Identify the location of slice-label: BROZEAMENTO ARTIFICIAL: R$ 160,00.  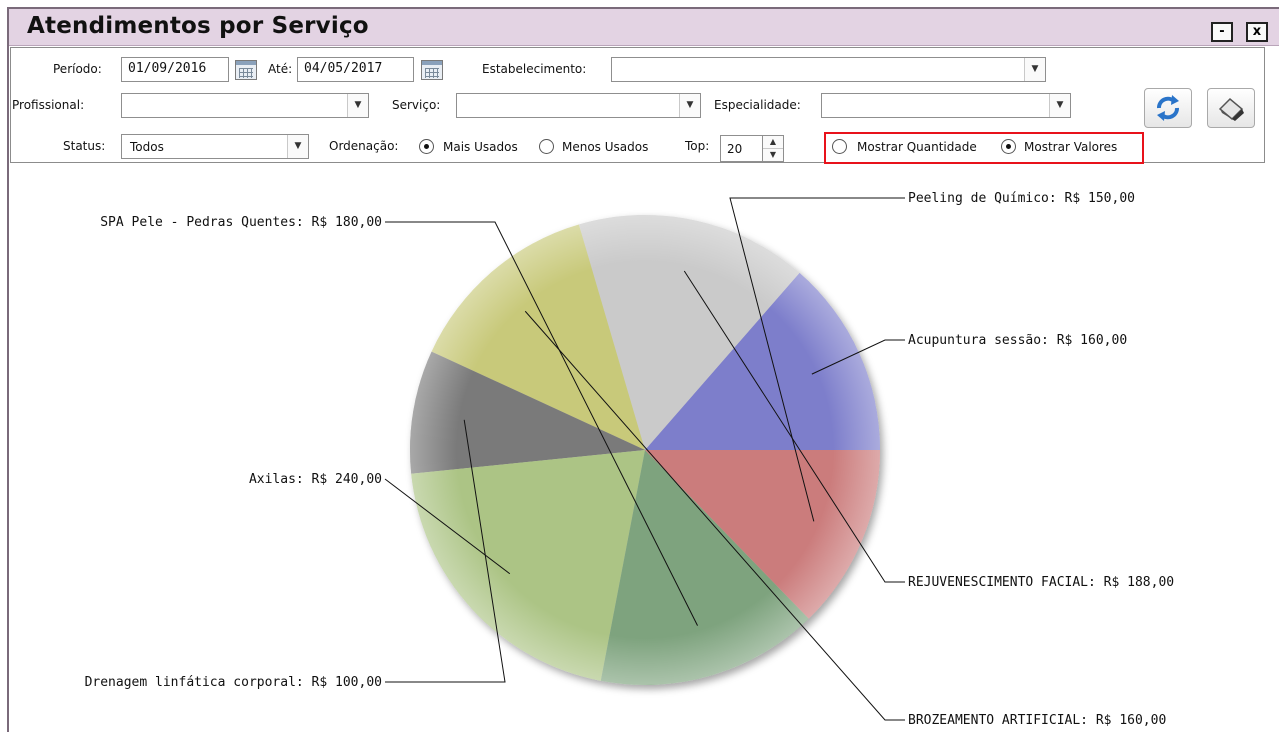
(1037, 720).